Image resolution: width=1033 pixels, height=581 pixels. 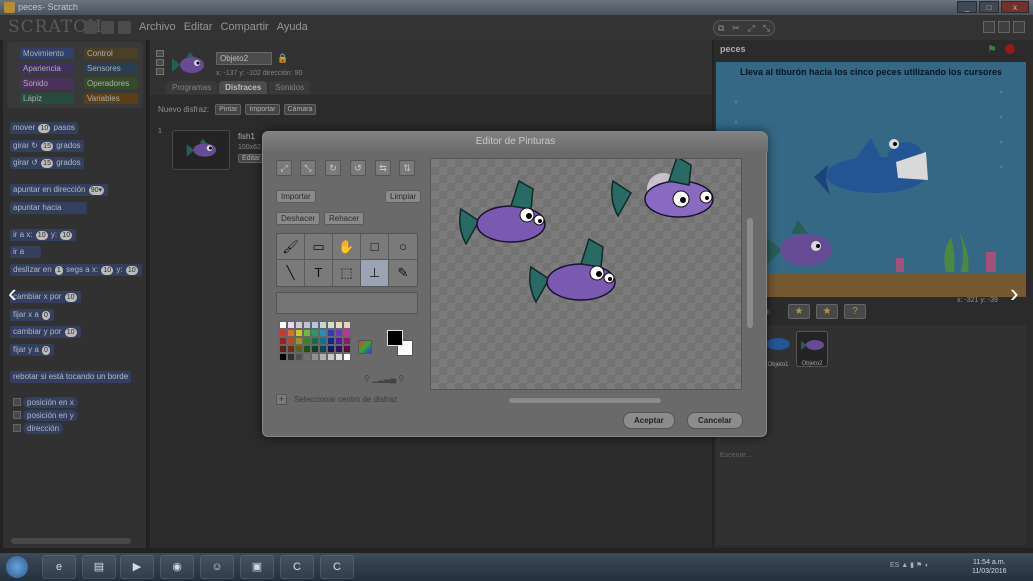 What do you see at coordinates (12, 293) in the screenshot?
I see `previous-arrow-icon: ‹` at bounding box center [12, 293].